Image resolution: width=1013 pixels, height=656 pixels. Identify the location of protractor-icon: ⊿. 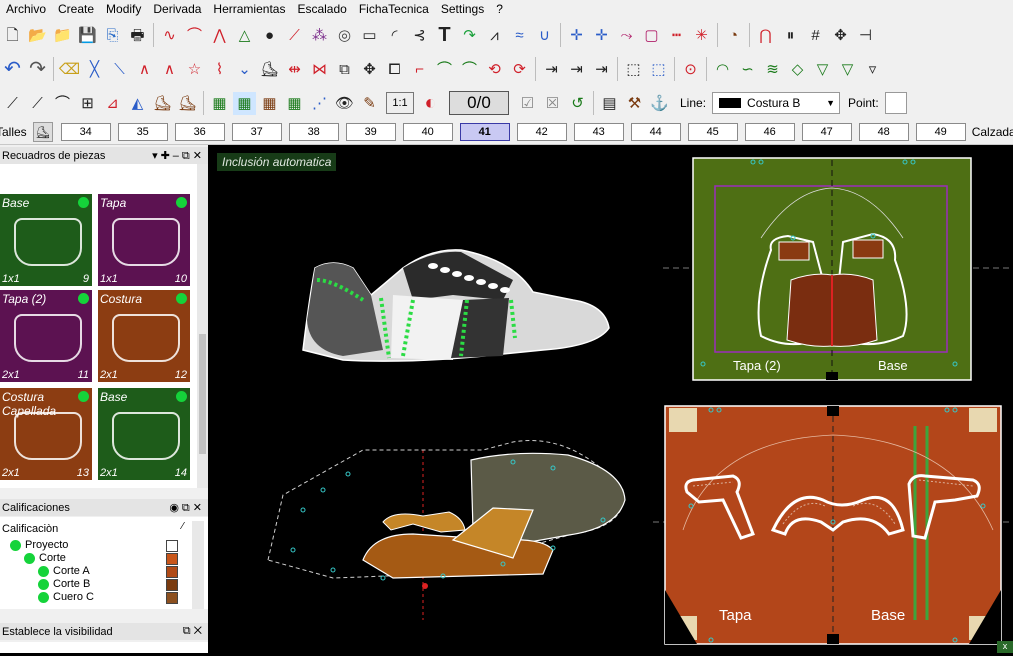
(112, 103).